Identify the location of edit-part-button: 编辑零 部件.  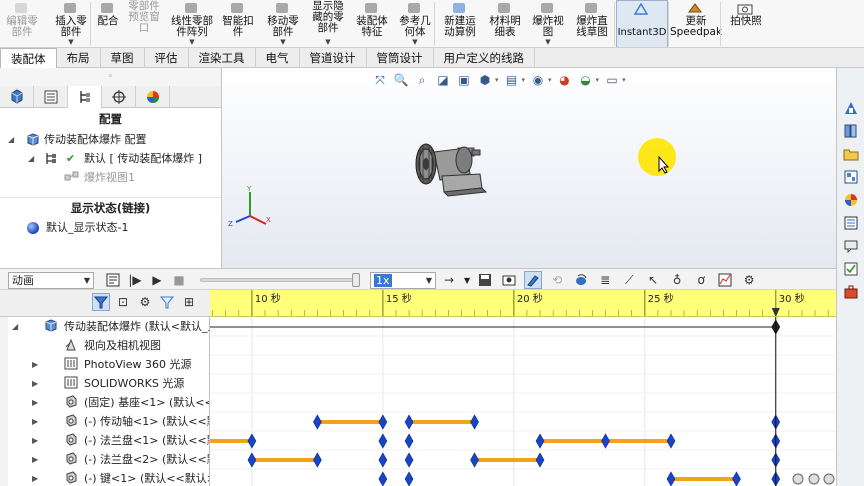
(22, 23).